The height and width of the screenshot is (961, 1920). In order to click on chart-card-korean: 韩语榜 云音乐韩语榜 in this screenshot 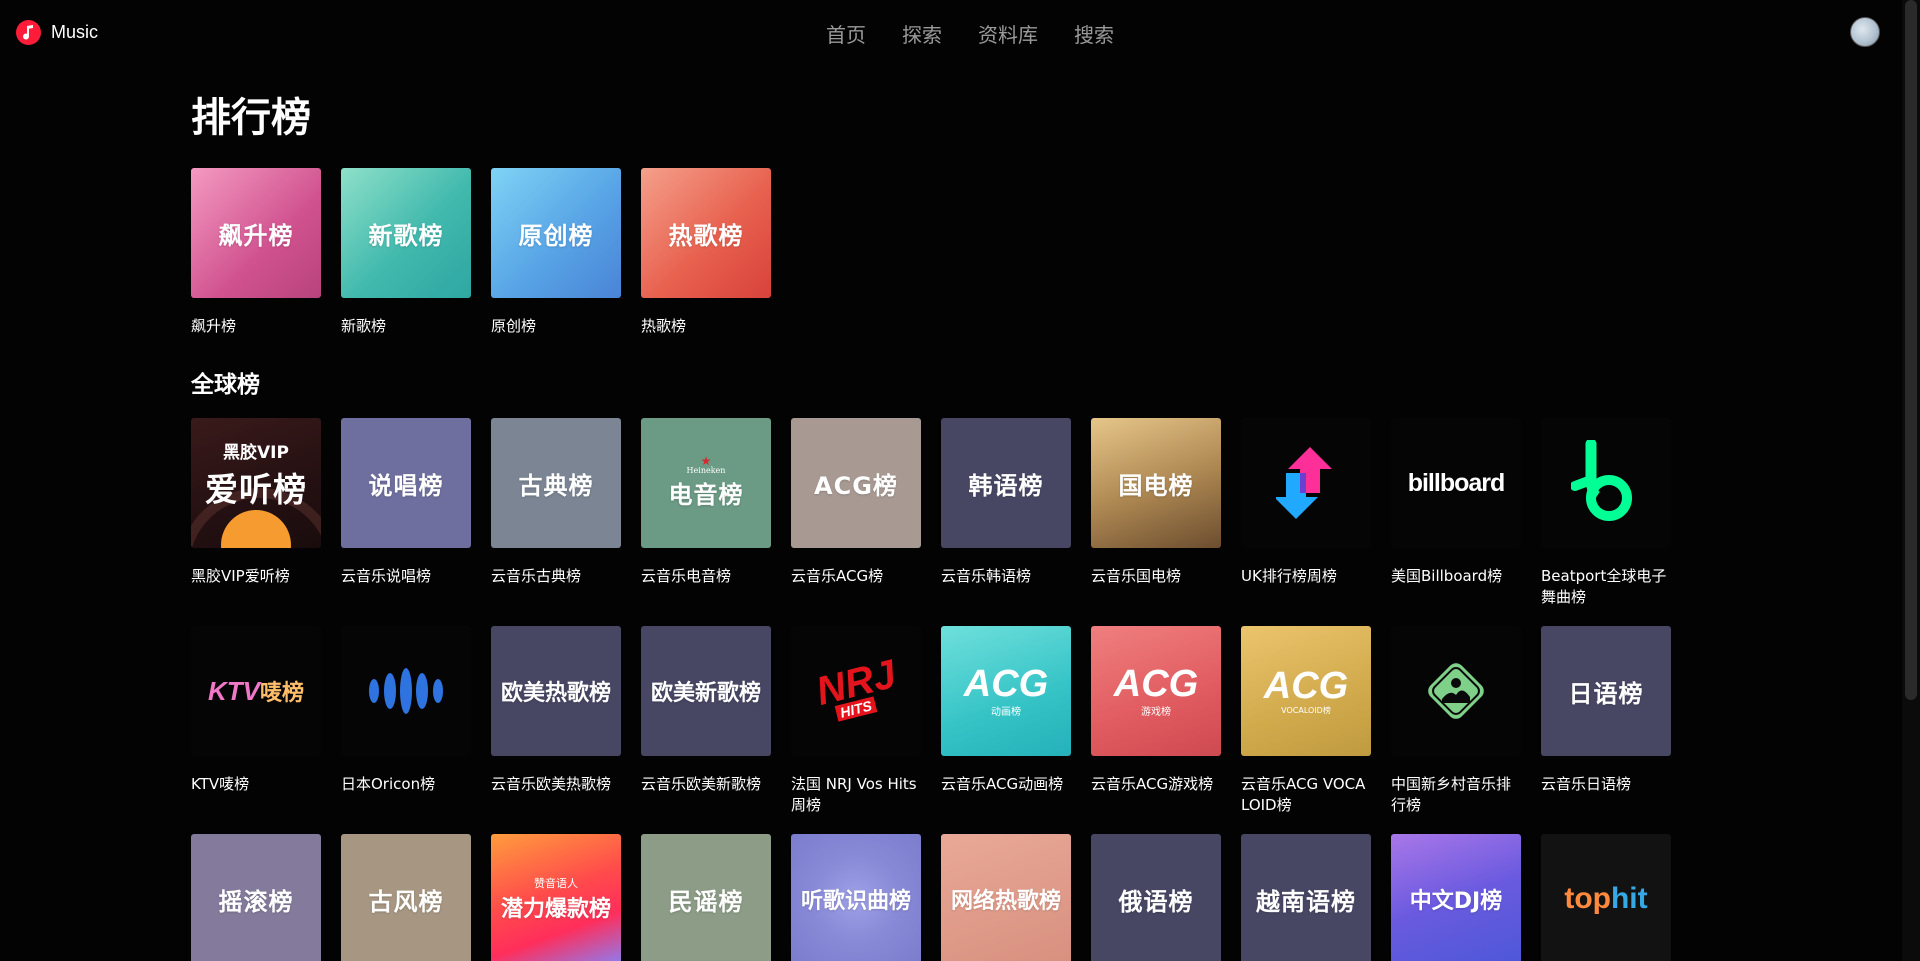, I will do `click(1006, 515)`.